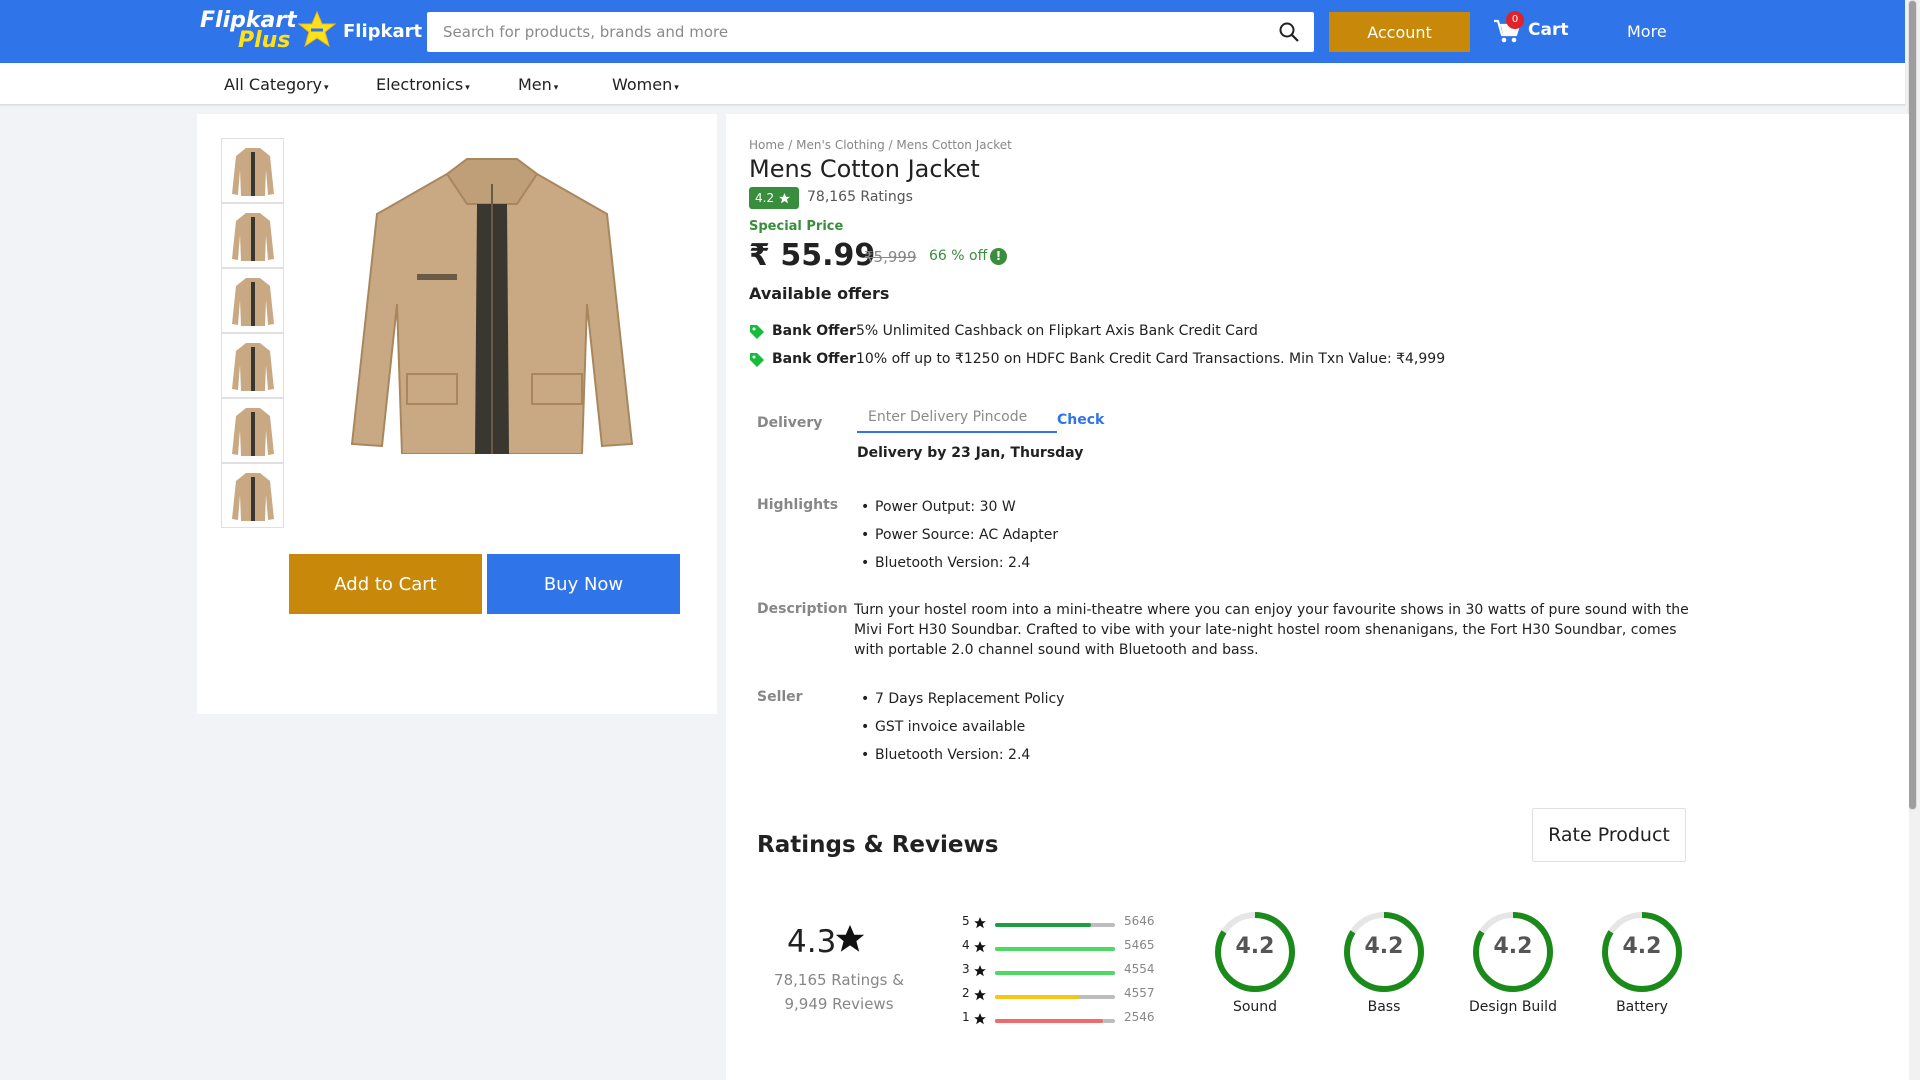  I want to click on rating-star-number: 2, so click(966, 993).